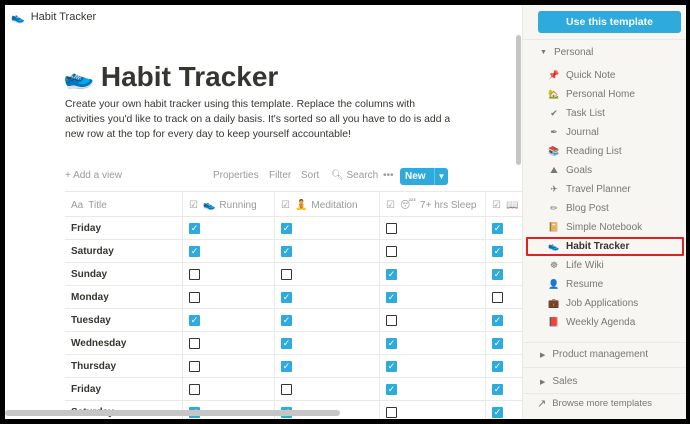 Image resolution: width=690 pixels, height=424 pixels. What do you see at coordinates (327, 205) in the screenshot?
I see `column-header-meditation: ☑ 🧘 Meditation` at bounding box center [327, 205].